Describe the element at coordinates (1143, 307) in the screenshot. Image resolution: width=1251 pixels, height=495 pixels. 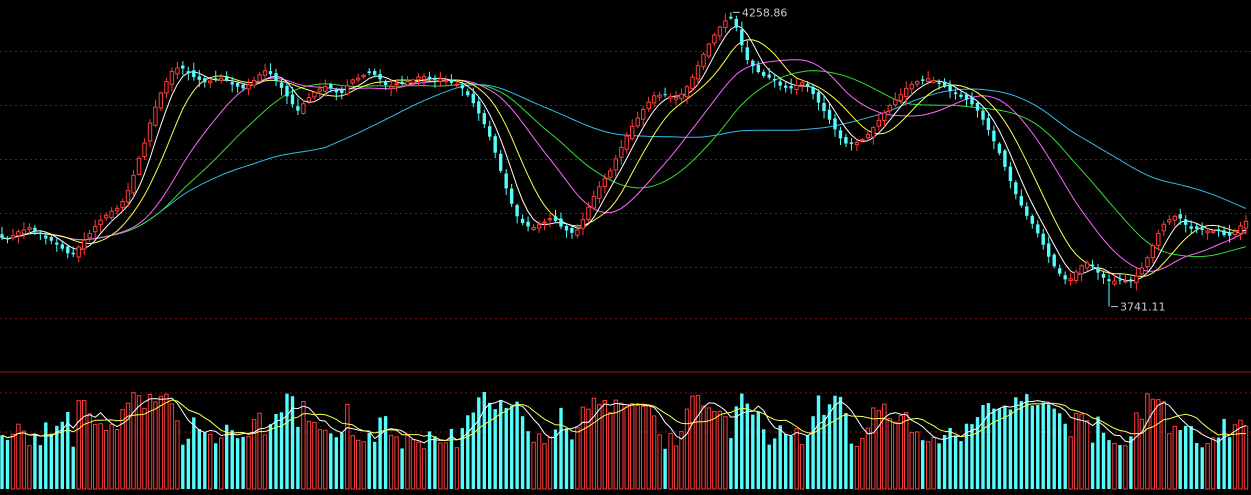
I see `min-price-label: 3741.11` at that location.